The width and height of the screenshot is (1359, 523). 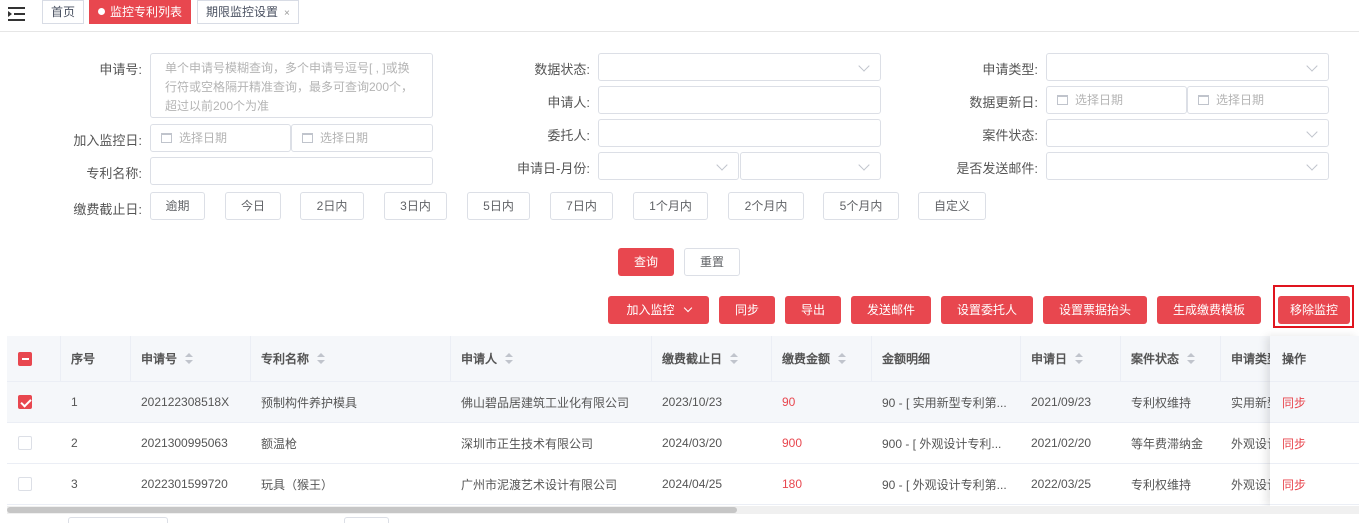 What do you see at coordinates (220, 138) in the screenshot?
I see `add-date-start-picker: 选择日期` at bounding box center [220, 138].